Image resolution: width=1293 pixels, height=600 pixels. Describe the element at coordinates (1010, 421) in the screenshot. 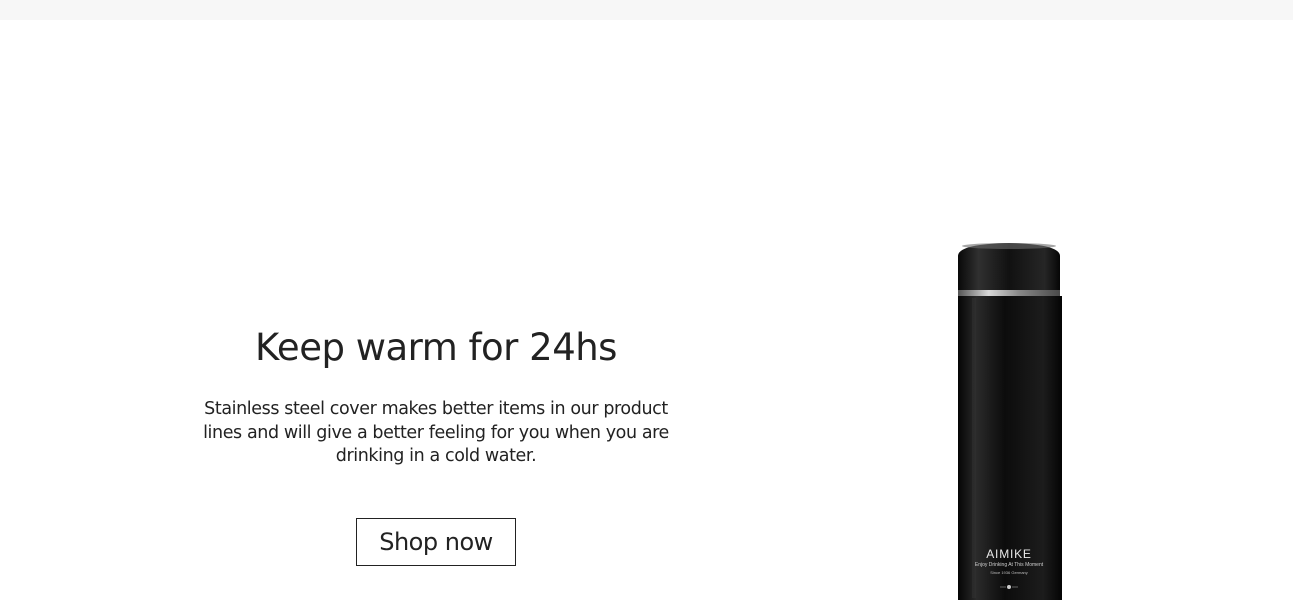

I see `thermos-bottle-image` at that location.